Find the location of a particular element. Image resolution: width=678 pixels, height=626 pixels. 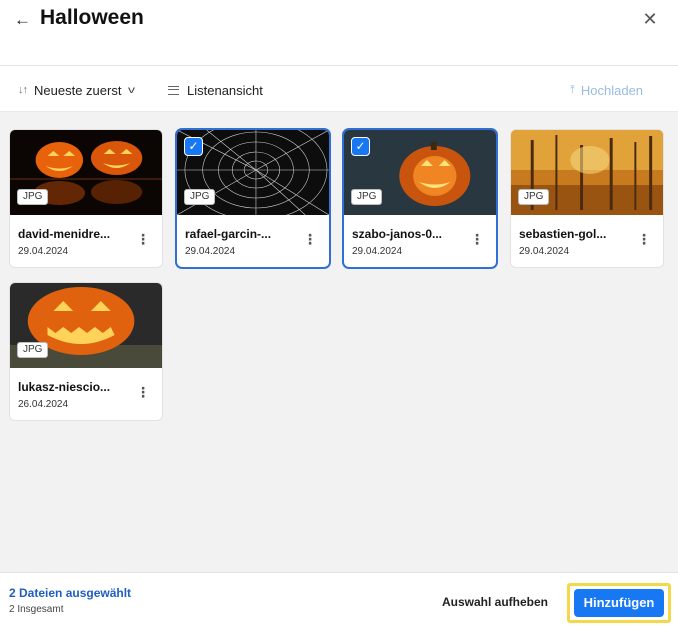

deselect-button: Auswahl aufheben is located at coordinates (495, 602).